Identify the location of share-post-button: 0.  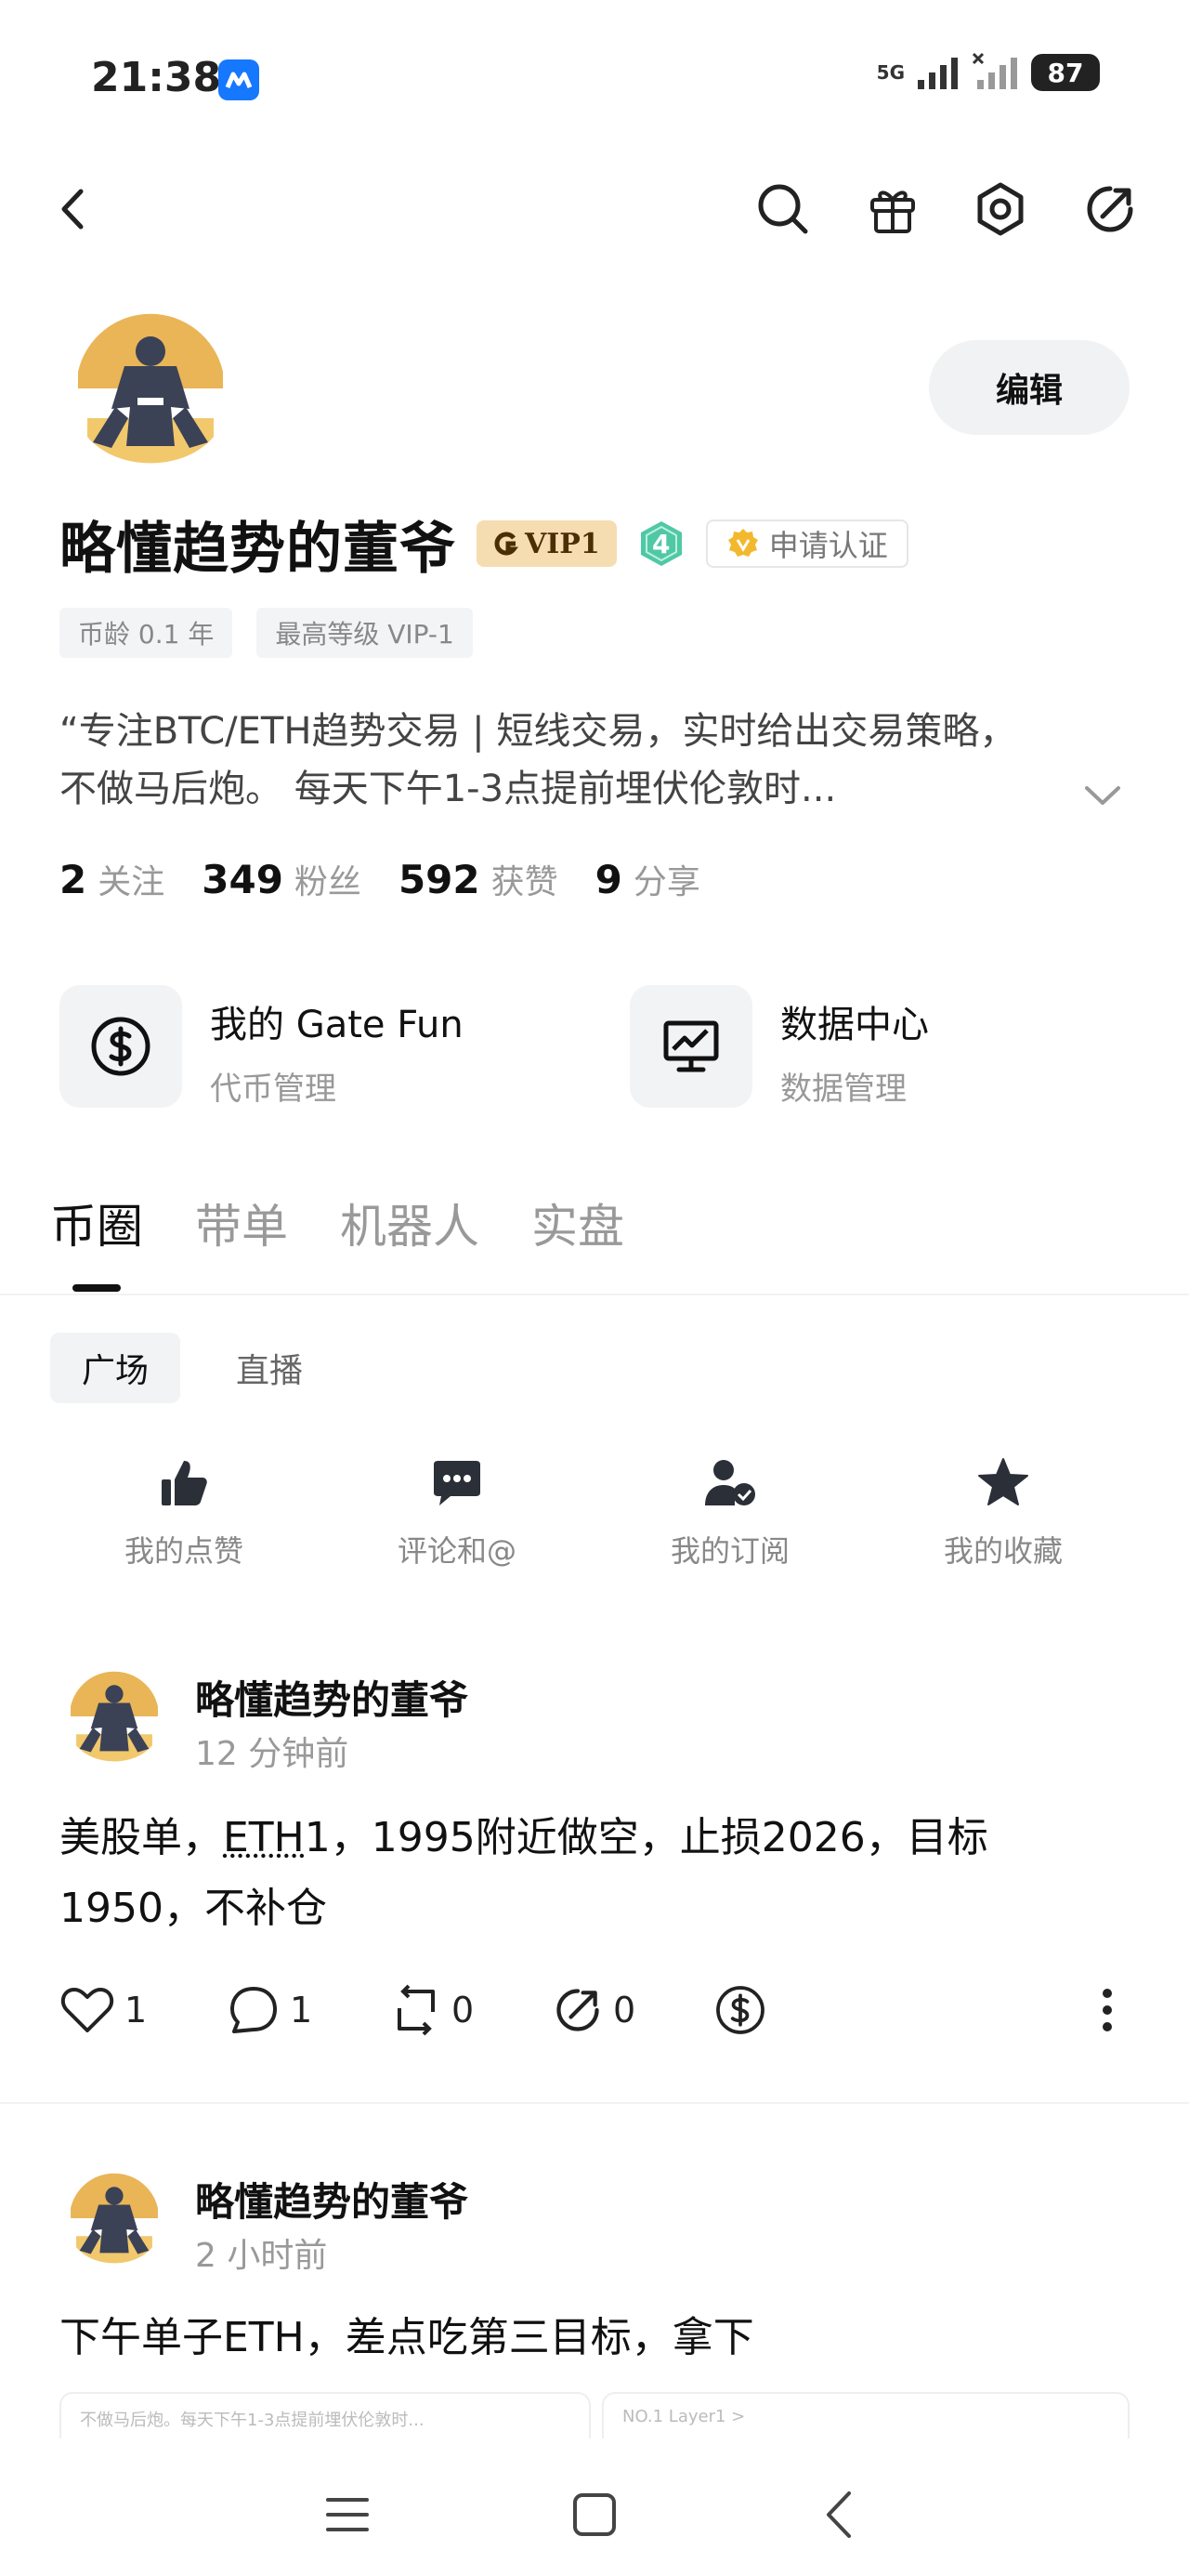
(593, 2010).